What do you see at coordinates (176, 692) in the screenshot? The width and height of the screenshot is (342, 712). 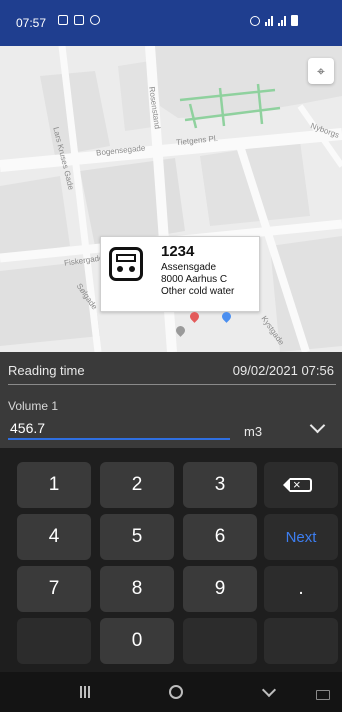 I see `home-icon` at bounding box center [176, 692].